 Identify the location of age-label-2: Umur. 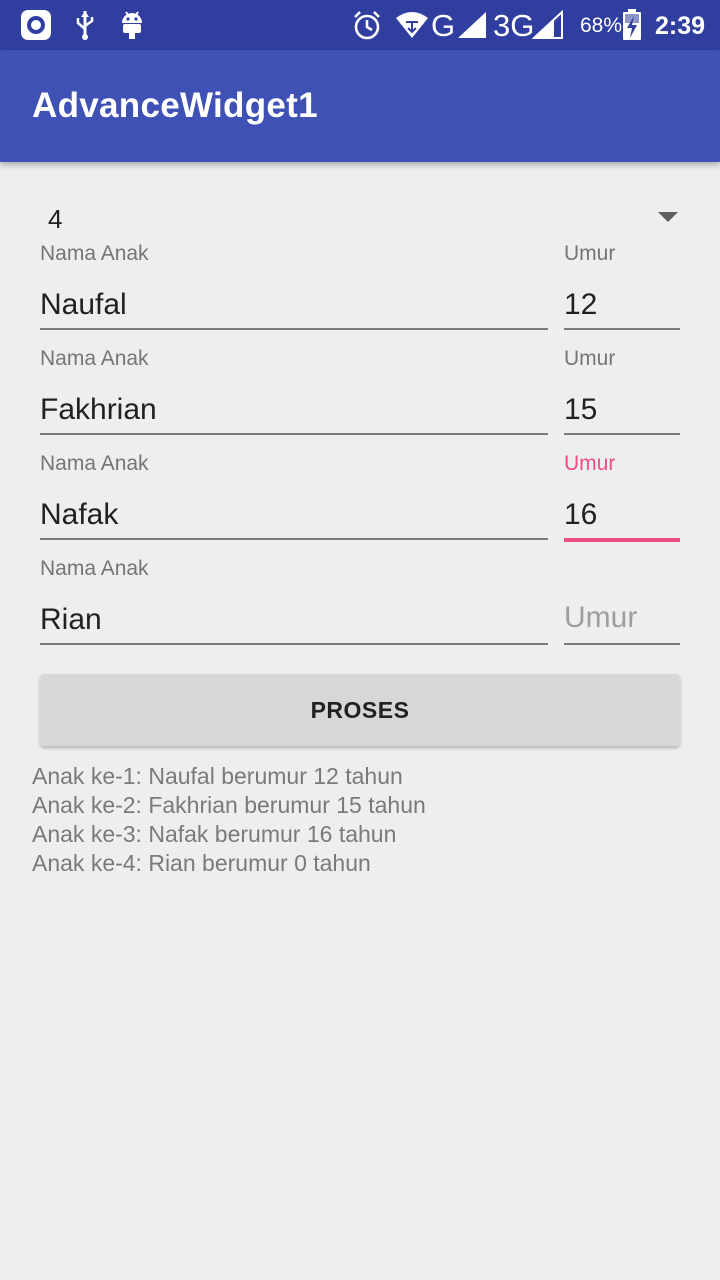
(590, 358).